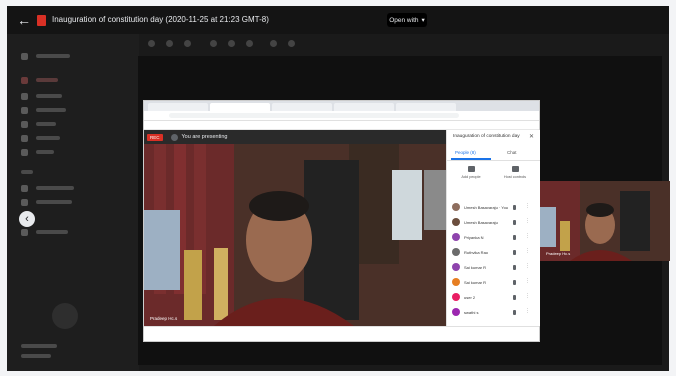 The width and height of the screenshot is (676, 376). Describe the element at coordinates (465, 152) in the screenshot. I see `tab-people: People (8)` at that location.